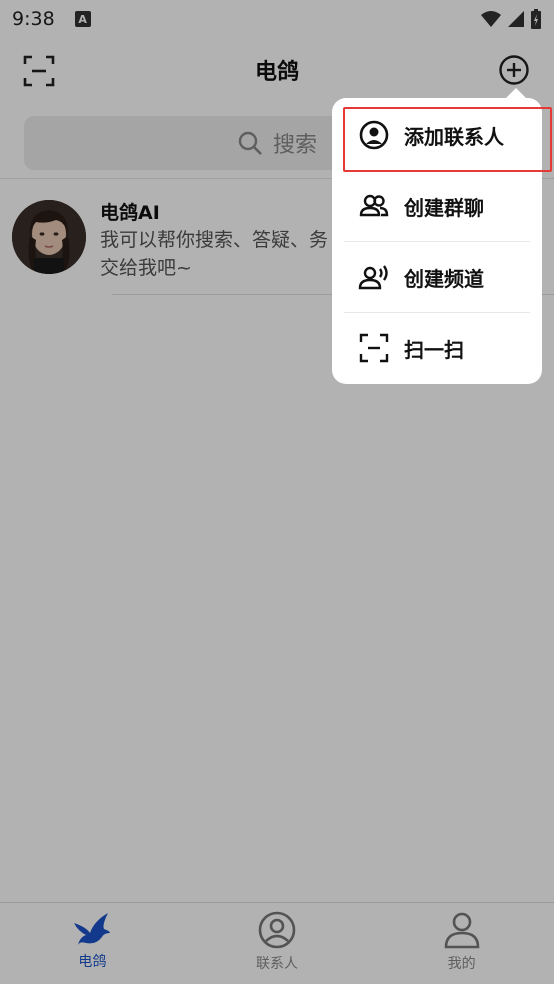 Image resolution: width=554 pixels, height=984 pixels. What do you see at coordinates (444, 278) in the screenshot?
I see `menu-label: 创建频道` at bounding box center [444, 278].